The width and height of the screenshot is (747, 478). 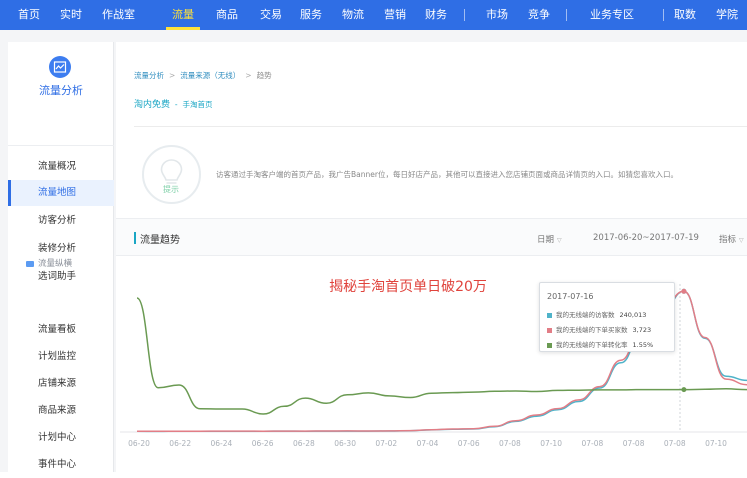 What do you see at coordinates (727, 15) in the screenshot?
I see `nav-item-academy: 学院` at bounding box center [727, 15].